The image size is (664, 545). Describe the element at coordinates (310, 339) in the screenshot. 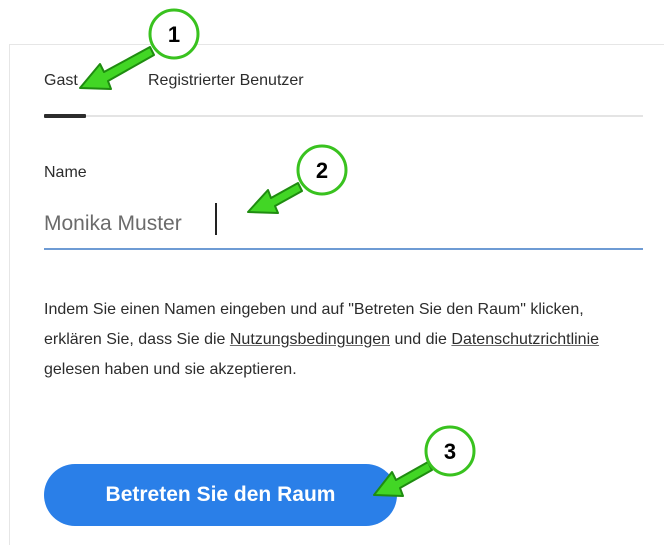

I see `terms-of-use-link: Nutzungsbedingungen` at that location.